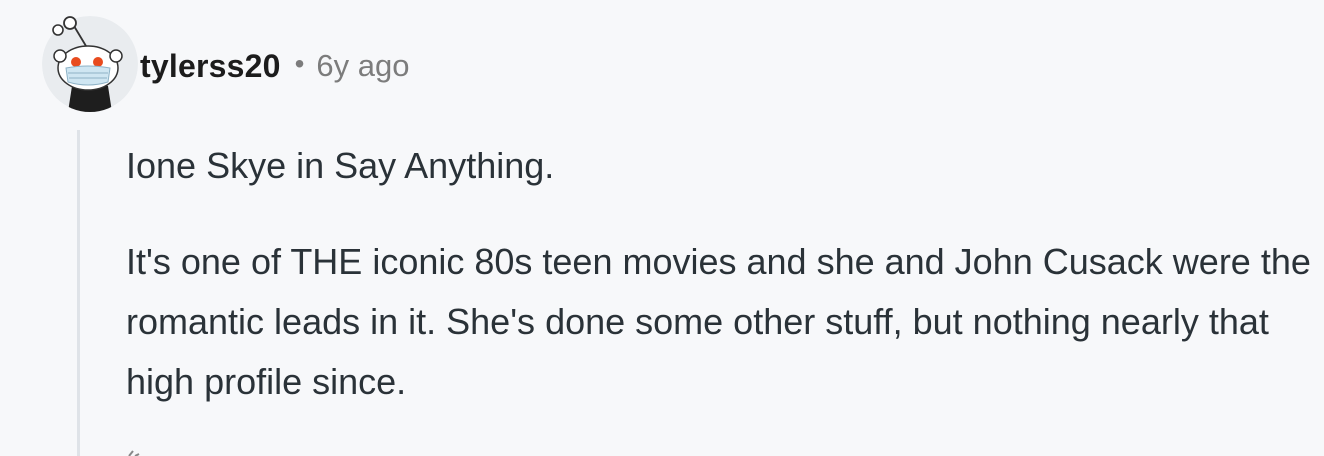 Image resolution: width=1324 pixels, height=456 pixels. I want to click on snoo-avatar-icon, so click(90, 64).